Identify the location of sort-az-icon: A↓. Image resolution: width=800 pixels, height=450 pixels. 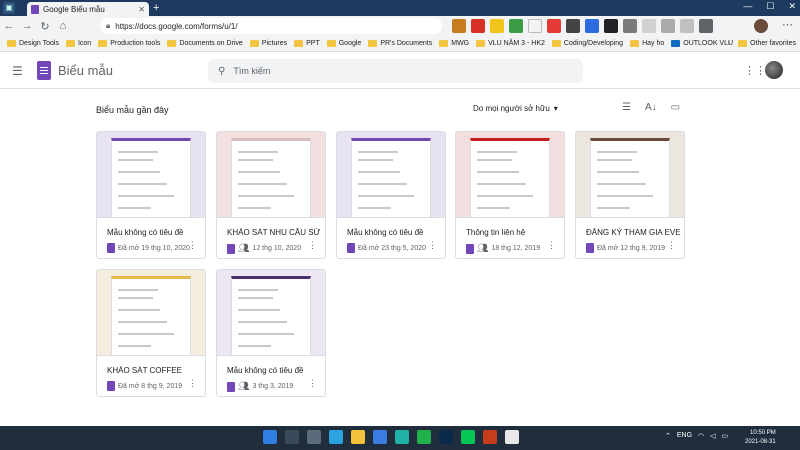
(651, 107).